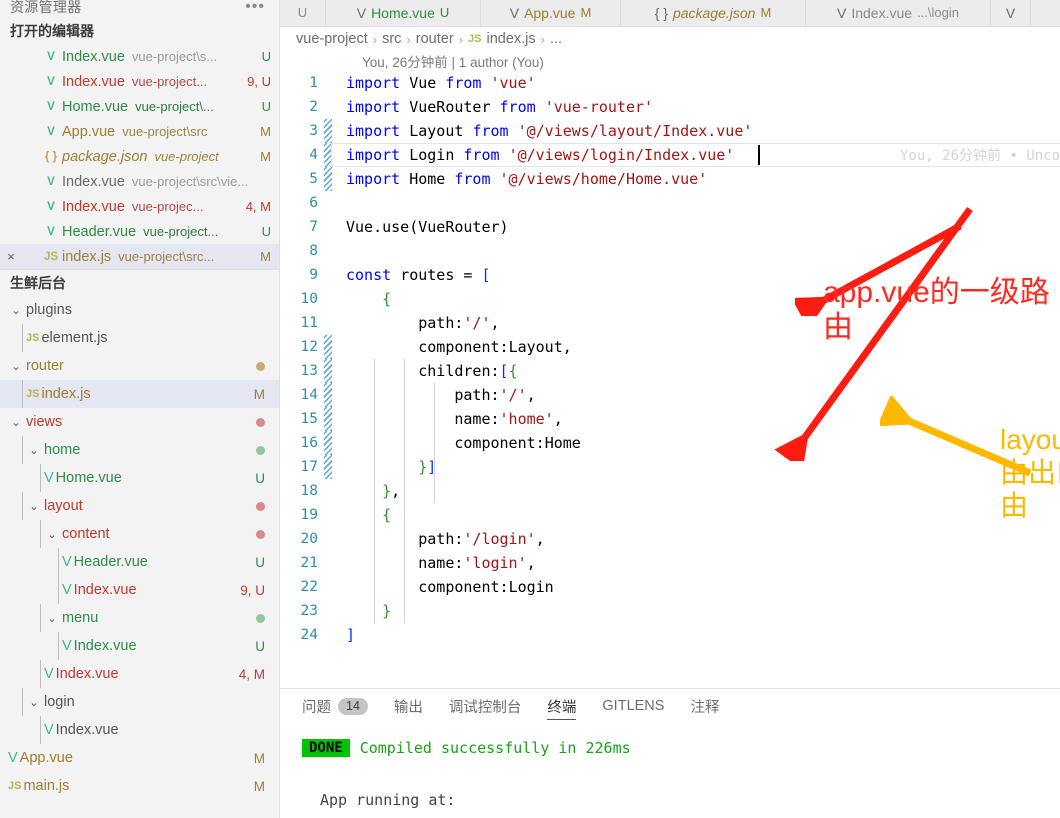 Image resolution: width=1060 pixels, height=818 pixels. I want to click on open-editor-filename: Index.vue, so click(93, 181).